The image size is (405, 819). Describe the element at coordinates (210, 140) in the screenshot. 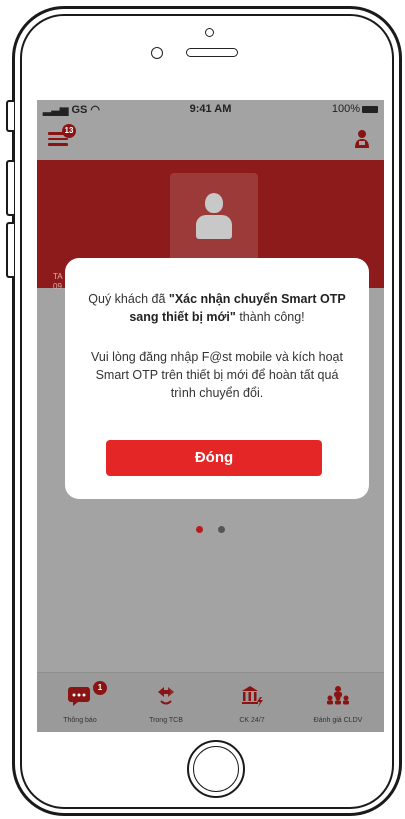

I see `app-header: 13` at that location.